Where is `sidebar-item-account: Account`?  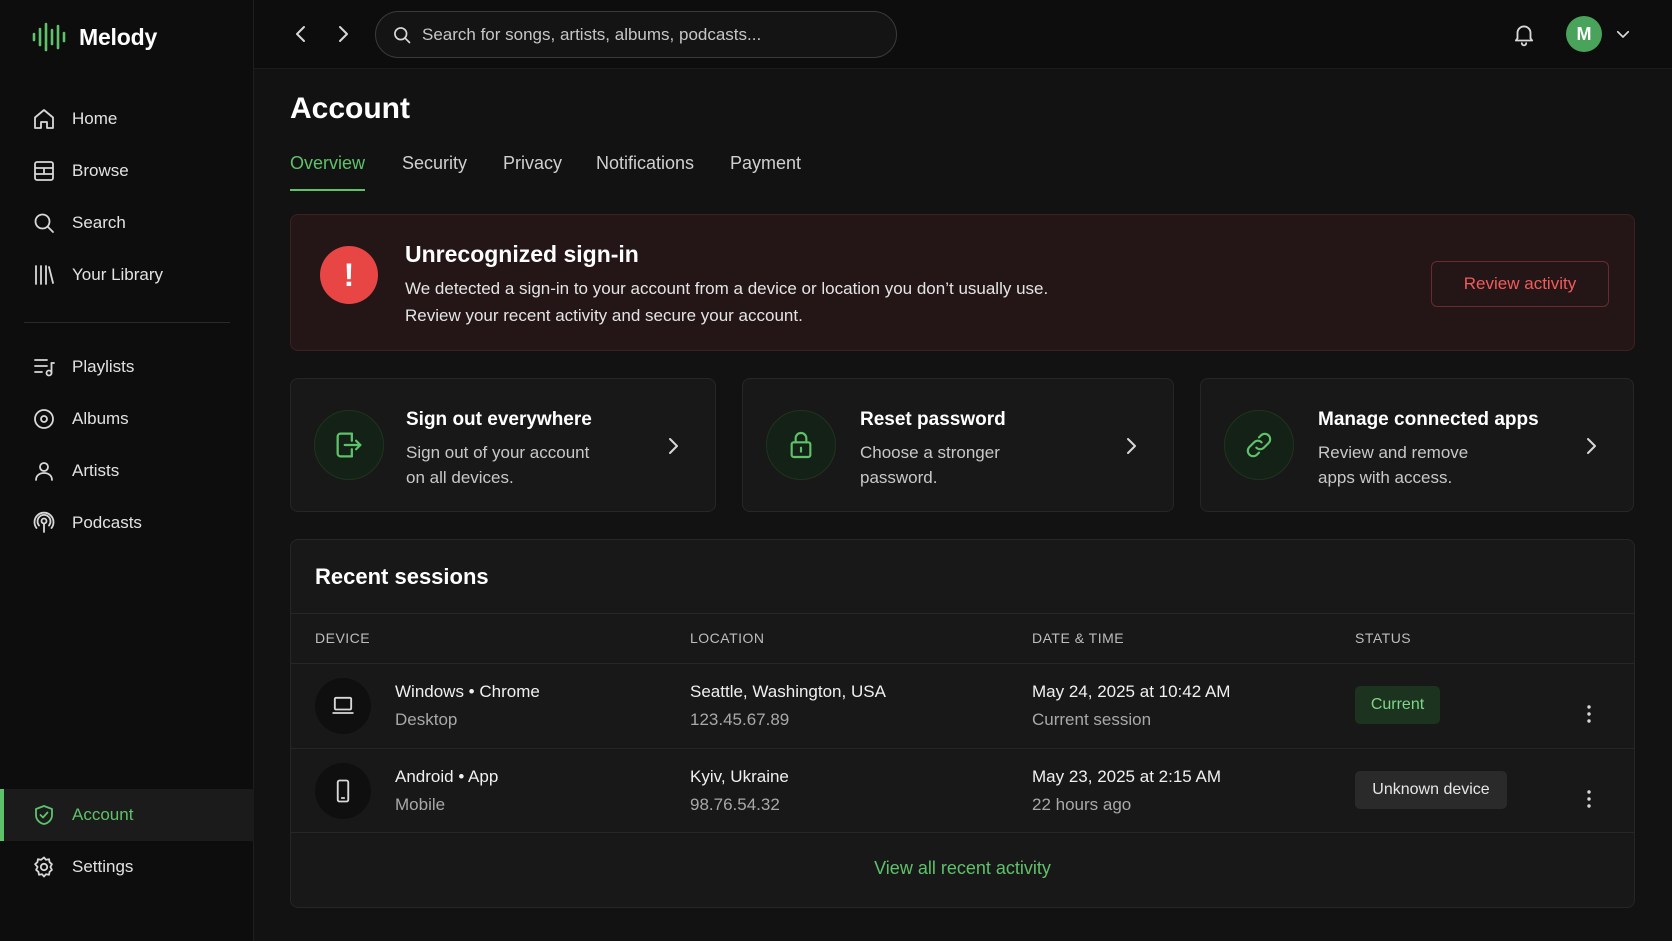
sidebar-item-account: Account is located at coordinates (127, 815).